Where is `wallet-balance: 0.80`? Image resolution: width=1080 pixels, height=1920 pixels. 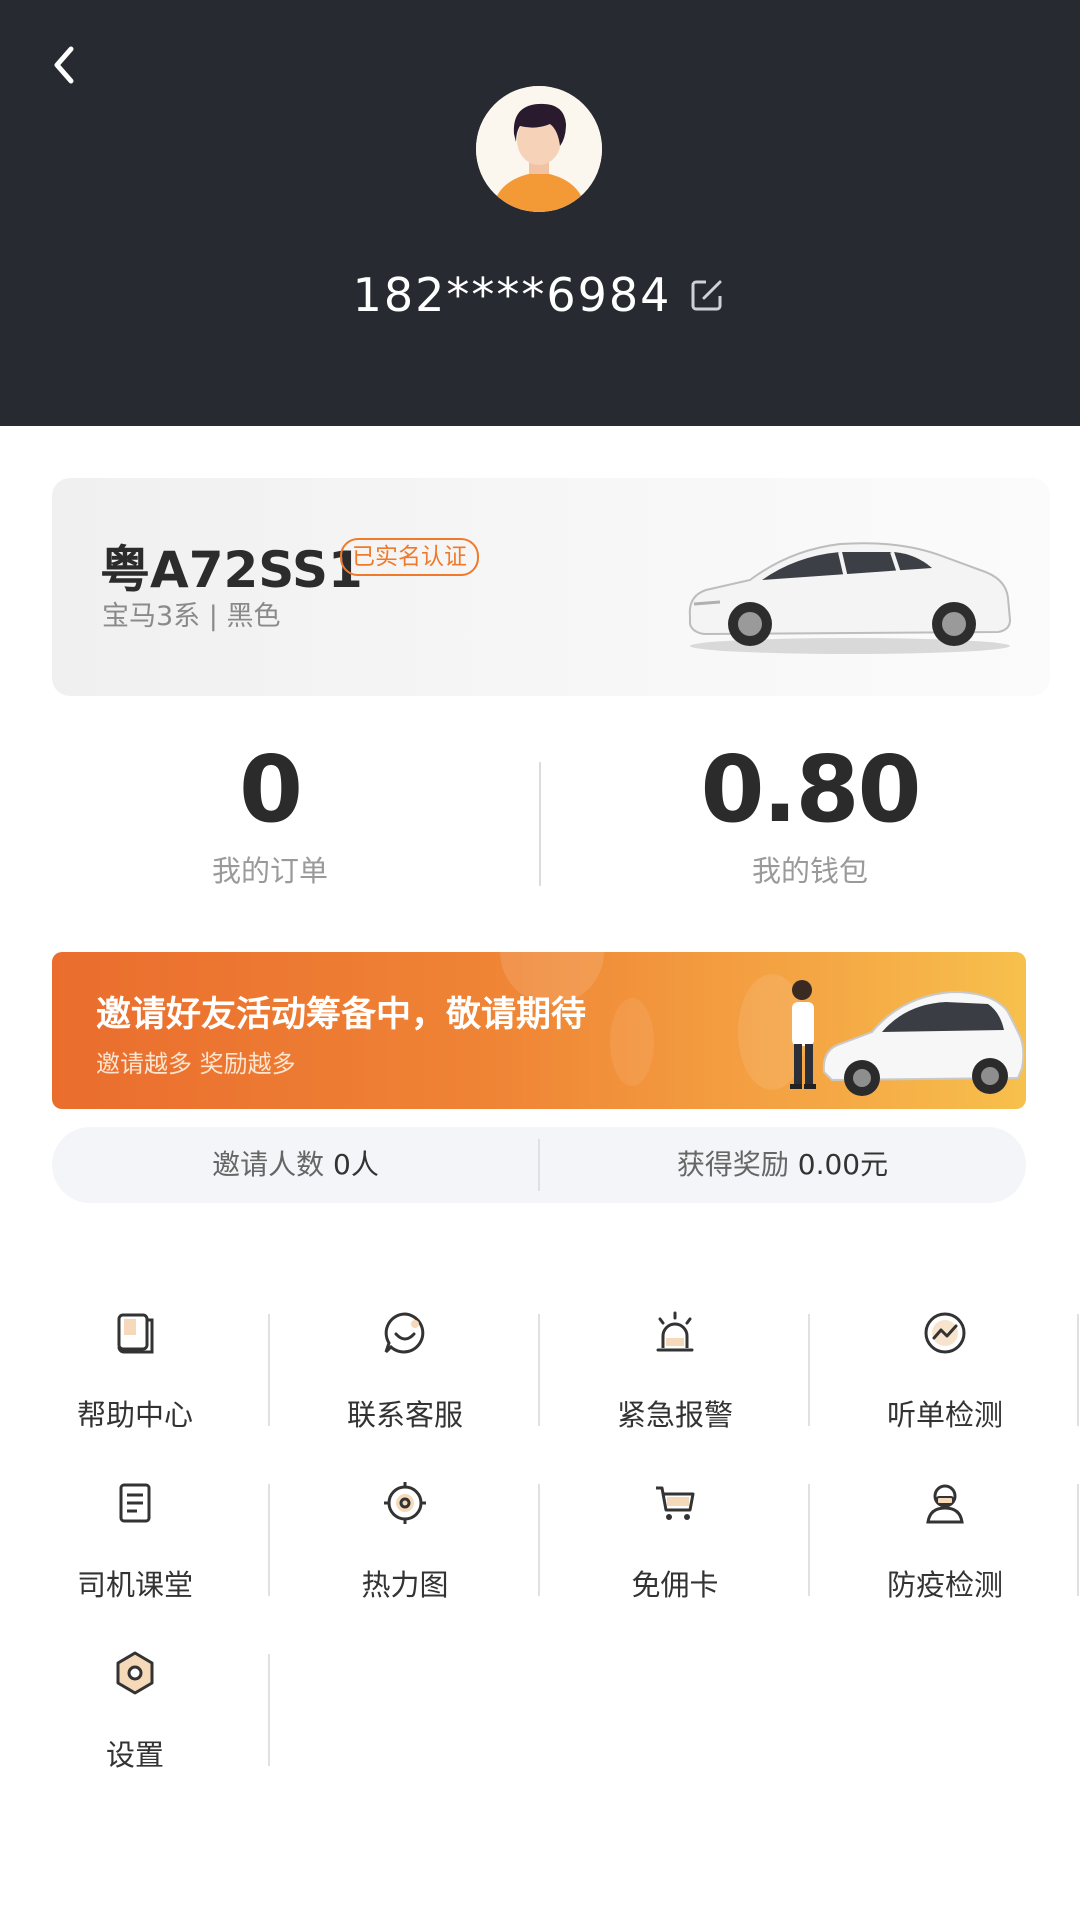
wallet-balance: 0.80 is located at coordinates (811, 789).